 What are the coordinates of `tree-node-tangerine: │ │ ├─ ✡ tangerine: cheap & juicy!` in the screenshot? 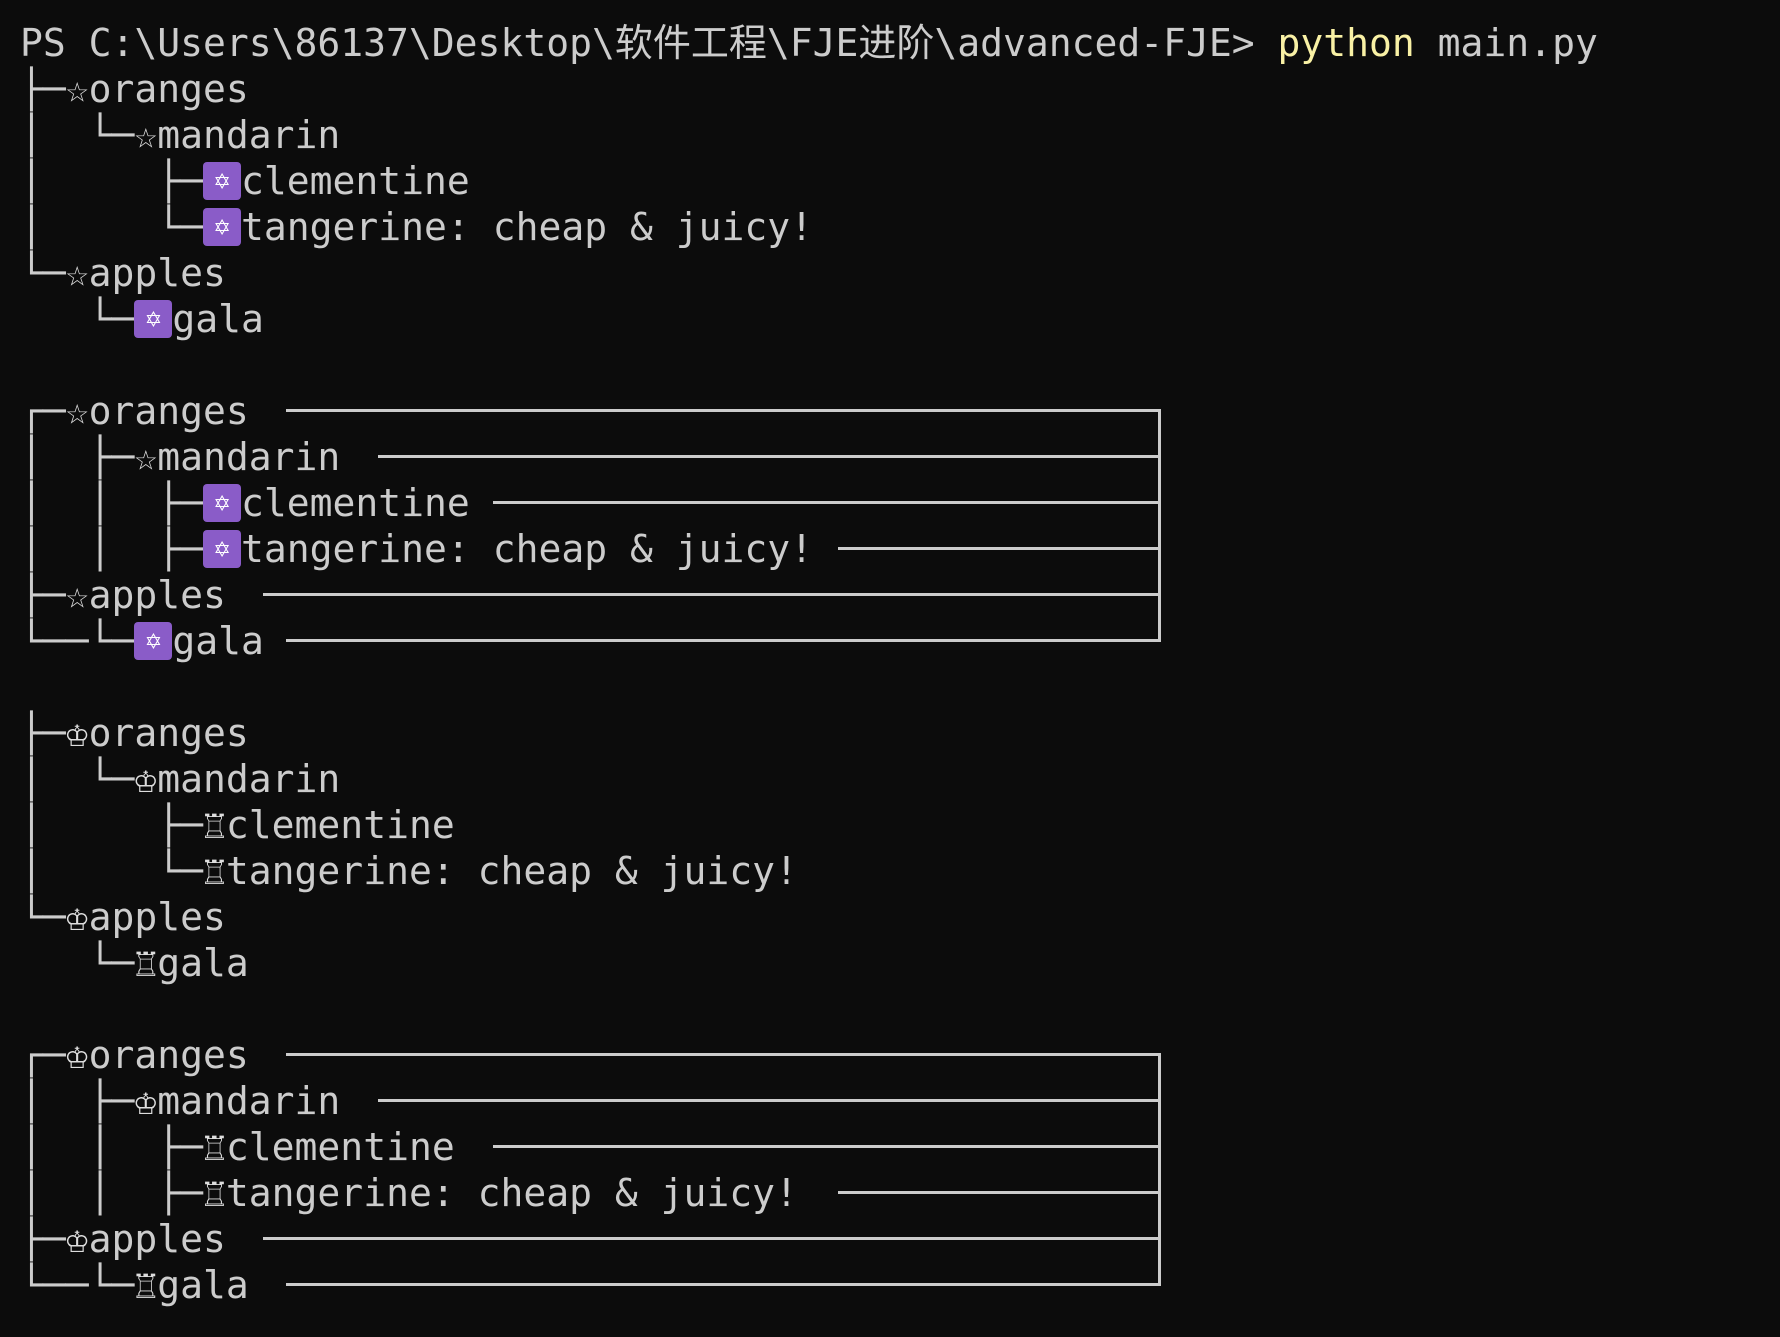 It's located at (416, 549).